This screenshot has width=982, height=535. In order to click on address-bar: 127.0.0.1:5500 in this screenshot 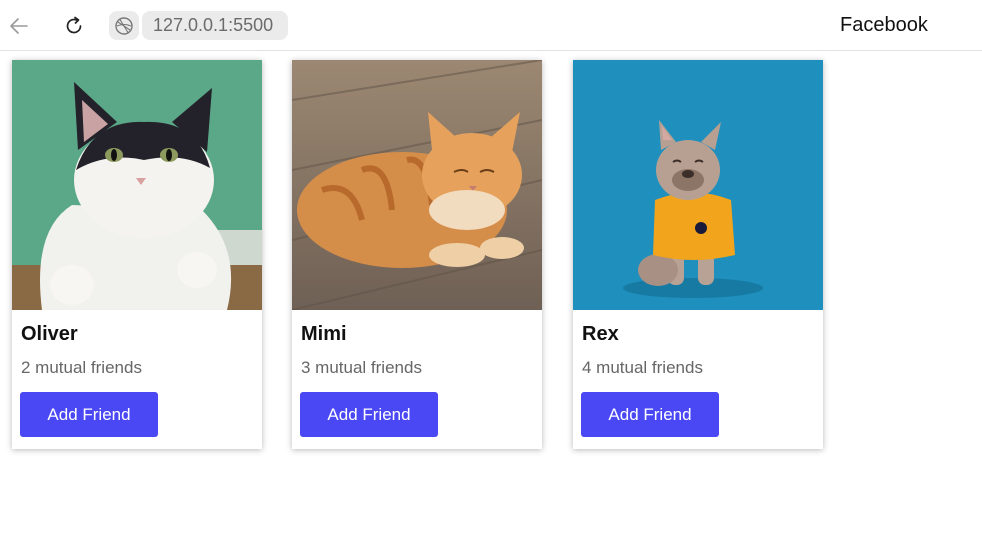, I will do `click(215, 25)`.